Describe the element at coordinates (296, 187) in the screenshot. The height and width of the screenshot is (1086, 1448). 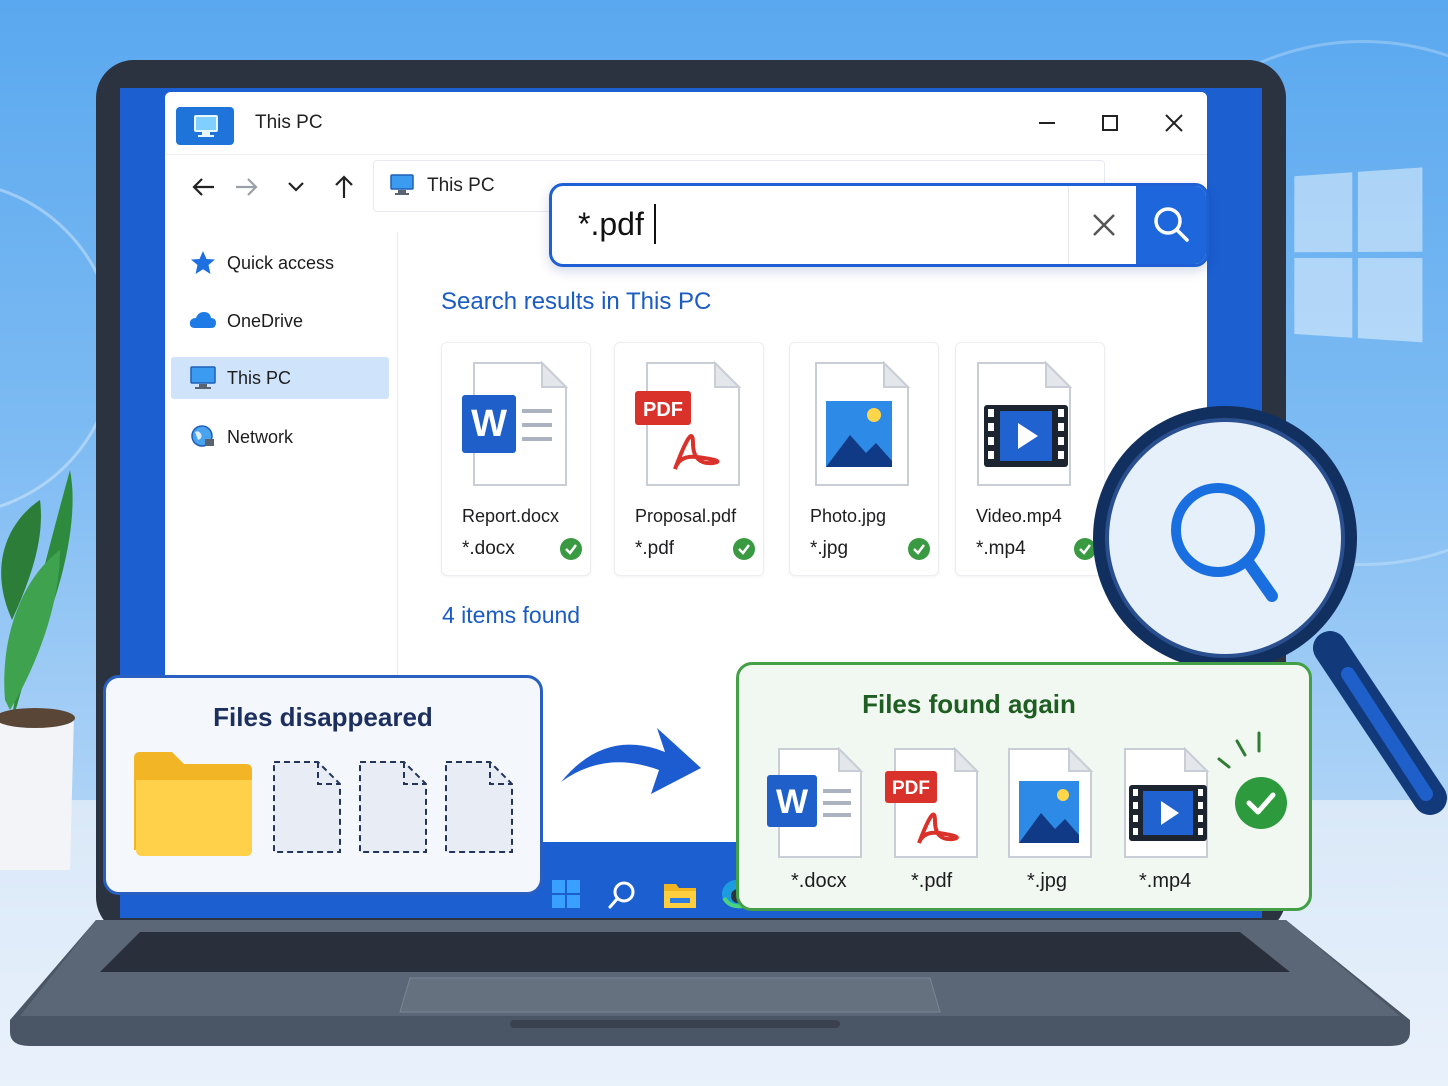
I see `recent-locations-chevron-down-icon` at that location.